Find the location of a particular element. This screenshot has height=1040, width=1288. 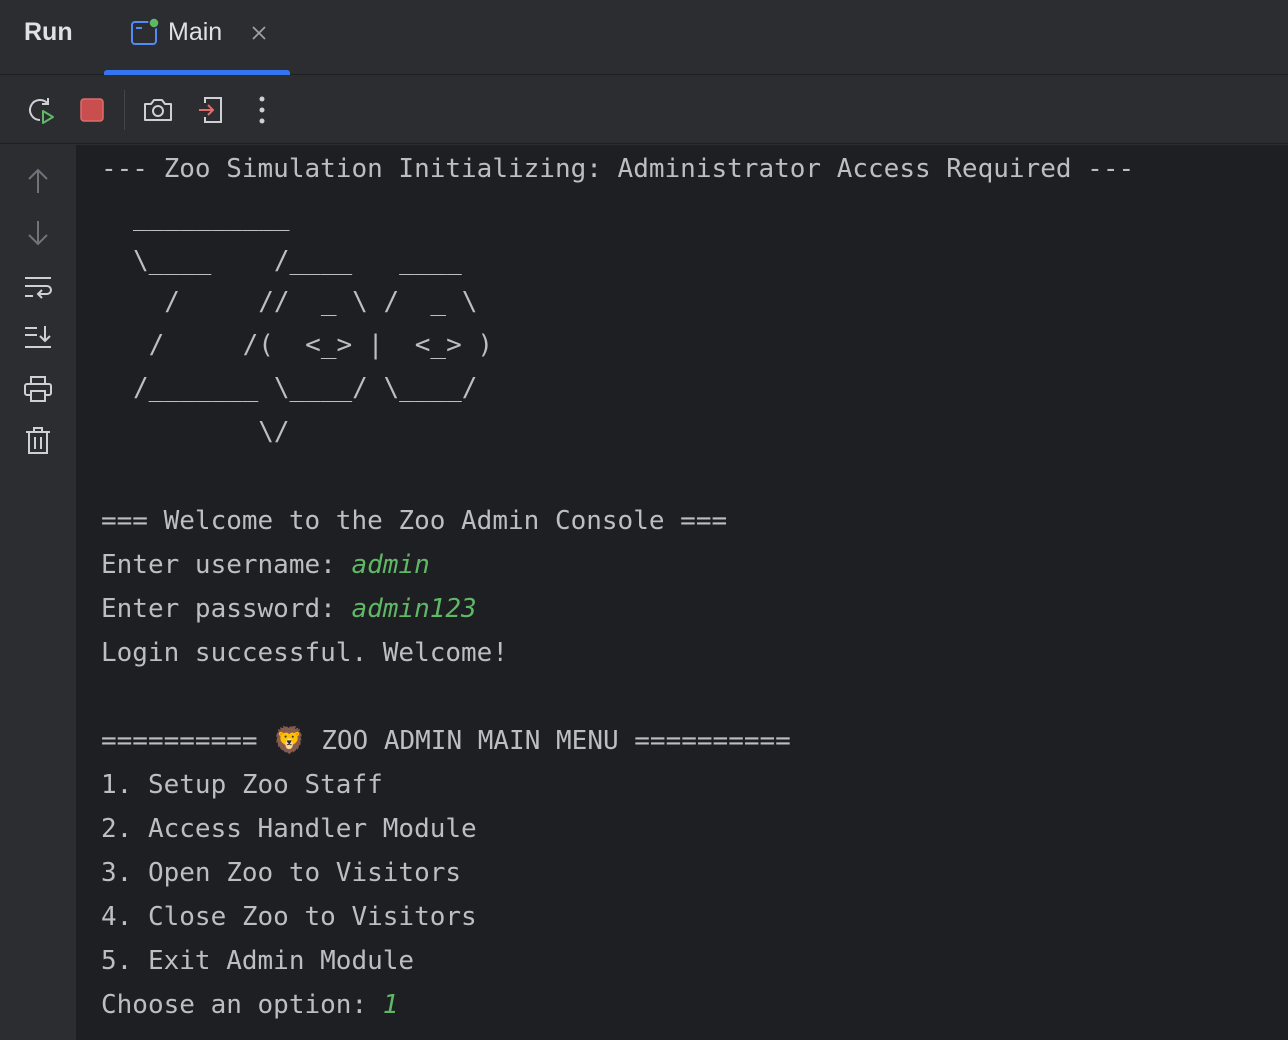

active-tab-indicator is located at coordinates (197, 72).